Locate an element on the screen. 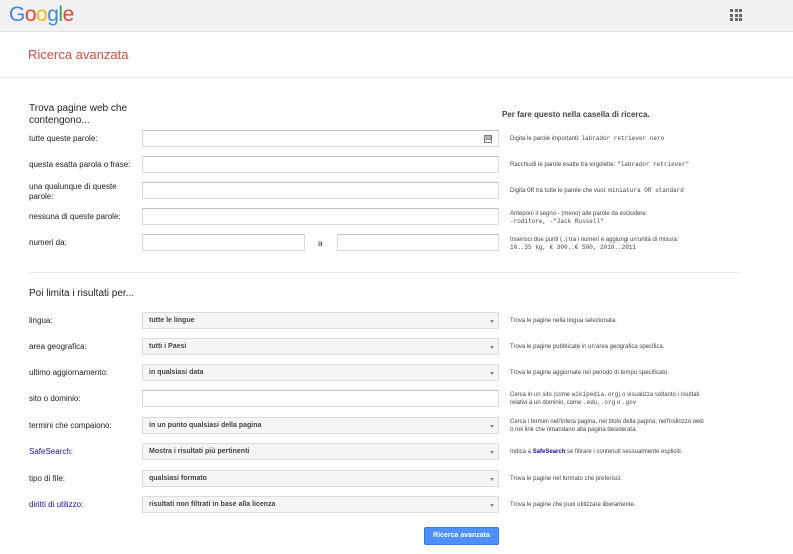 The width and height of the screenshot is (793, 554). label-line: parole: is located at coordinates (41, 196).